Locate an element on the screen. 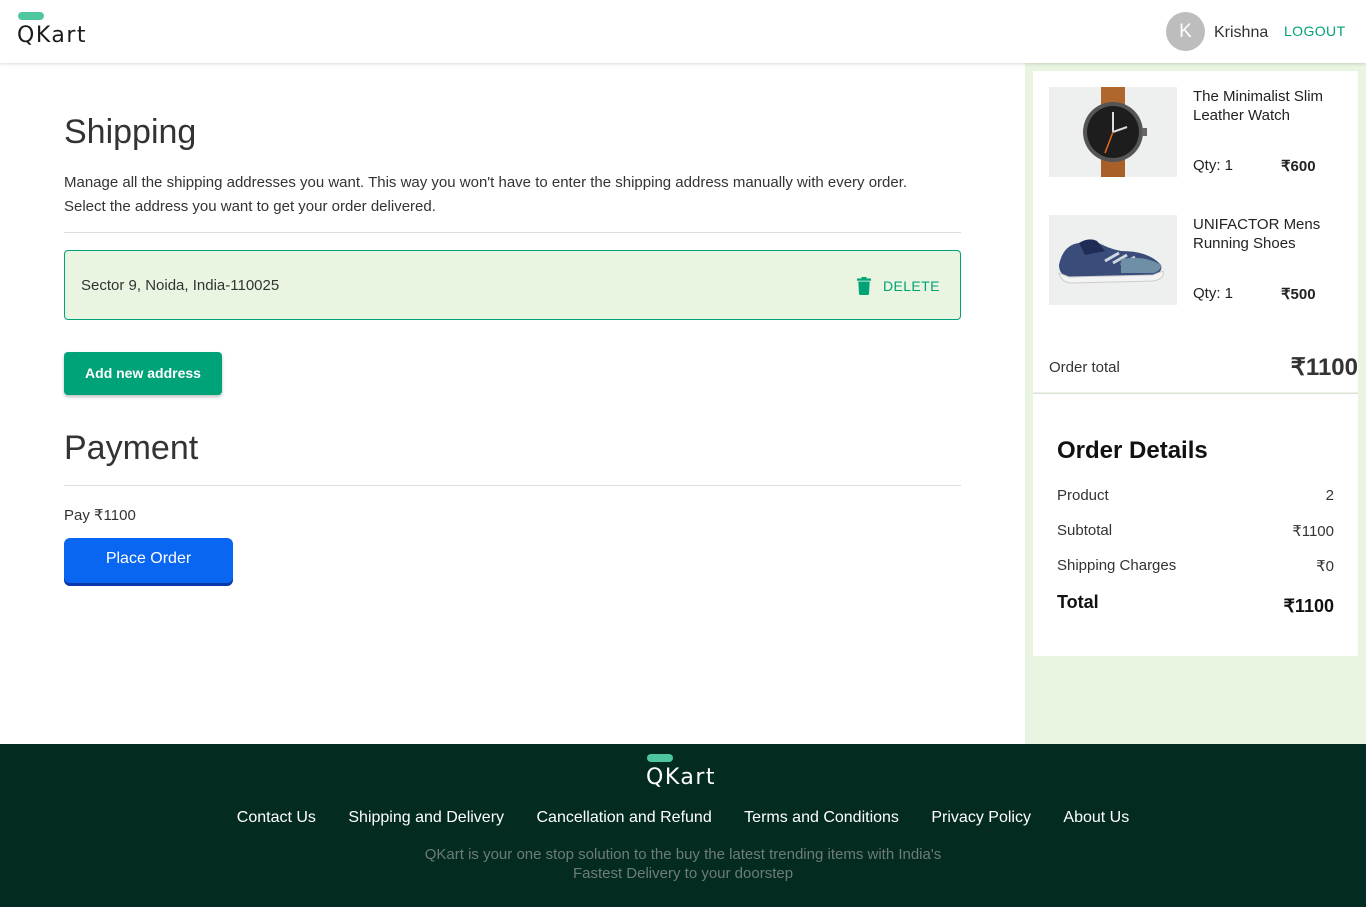  shipping-title: Shipping is located at coordinates (130, 132).